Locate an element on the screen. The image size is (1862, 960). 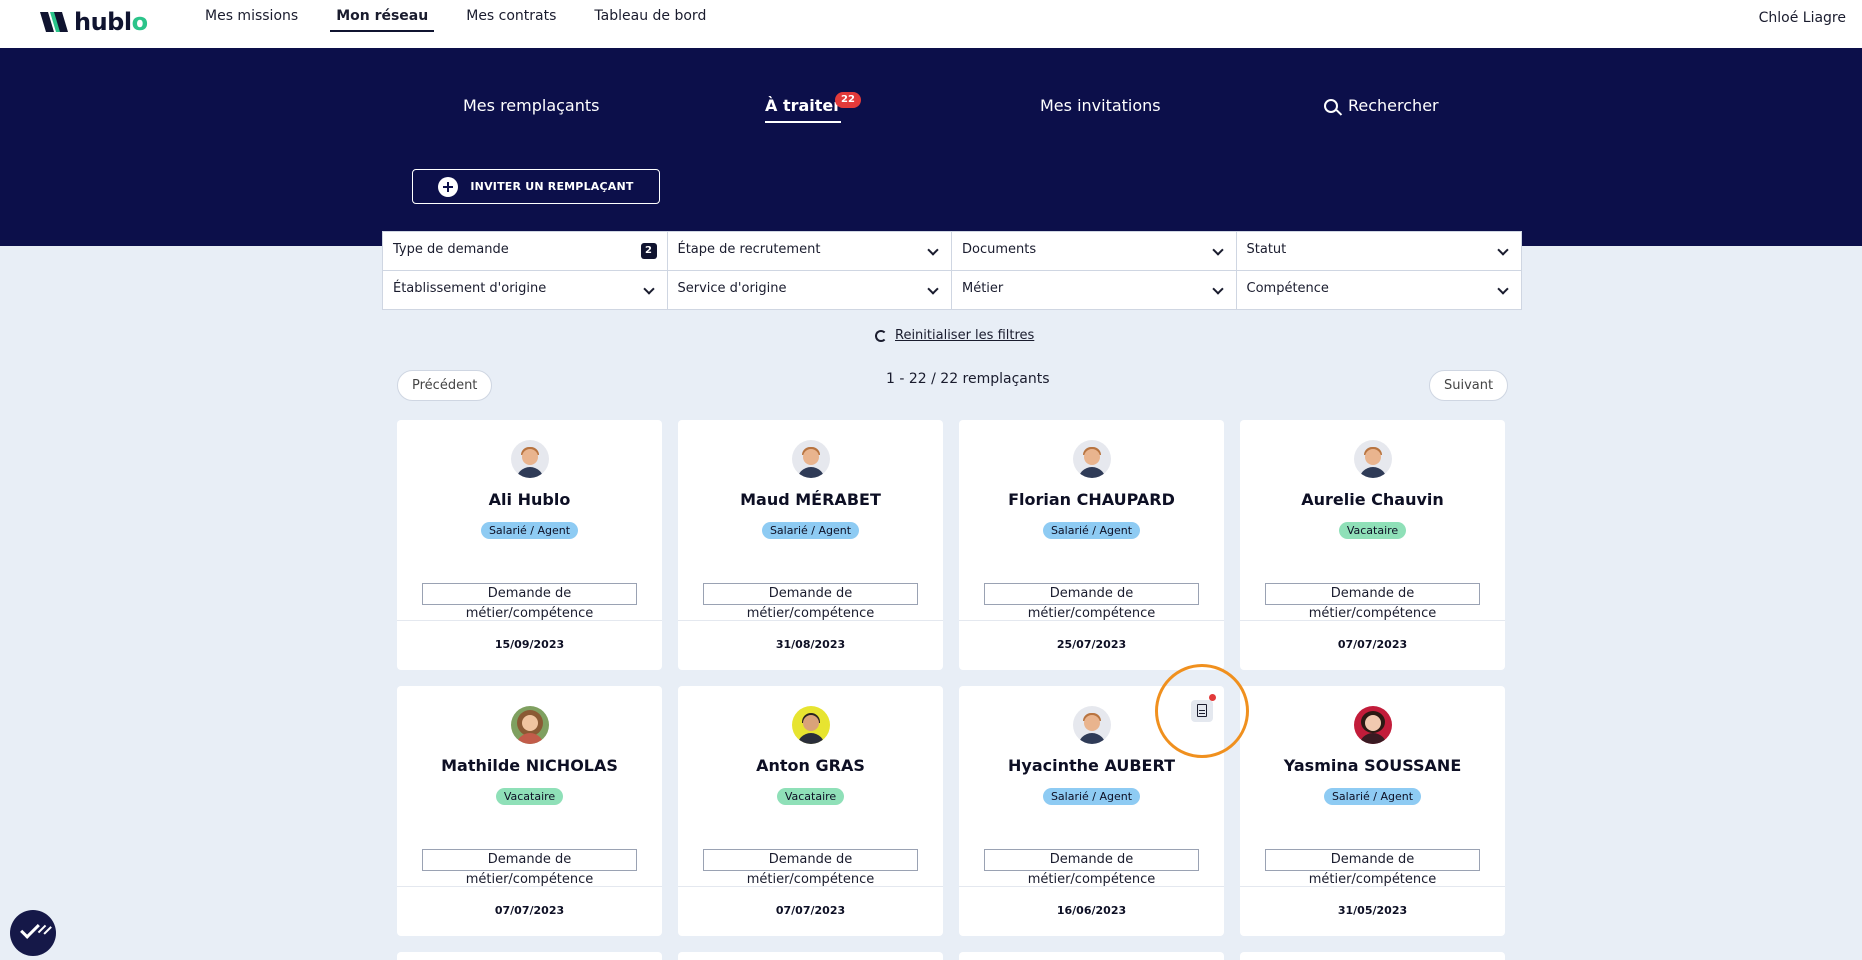
tab-a-traiter: À traiter is located at coordinates (803, 109).